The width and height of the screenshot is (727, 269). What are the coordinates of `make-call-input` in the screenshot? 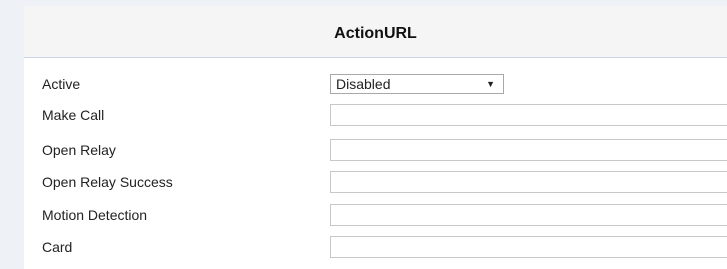 It's located at (528, 115).